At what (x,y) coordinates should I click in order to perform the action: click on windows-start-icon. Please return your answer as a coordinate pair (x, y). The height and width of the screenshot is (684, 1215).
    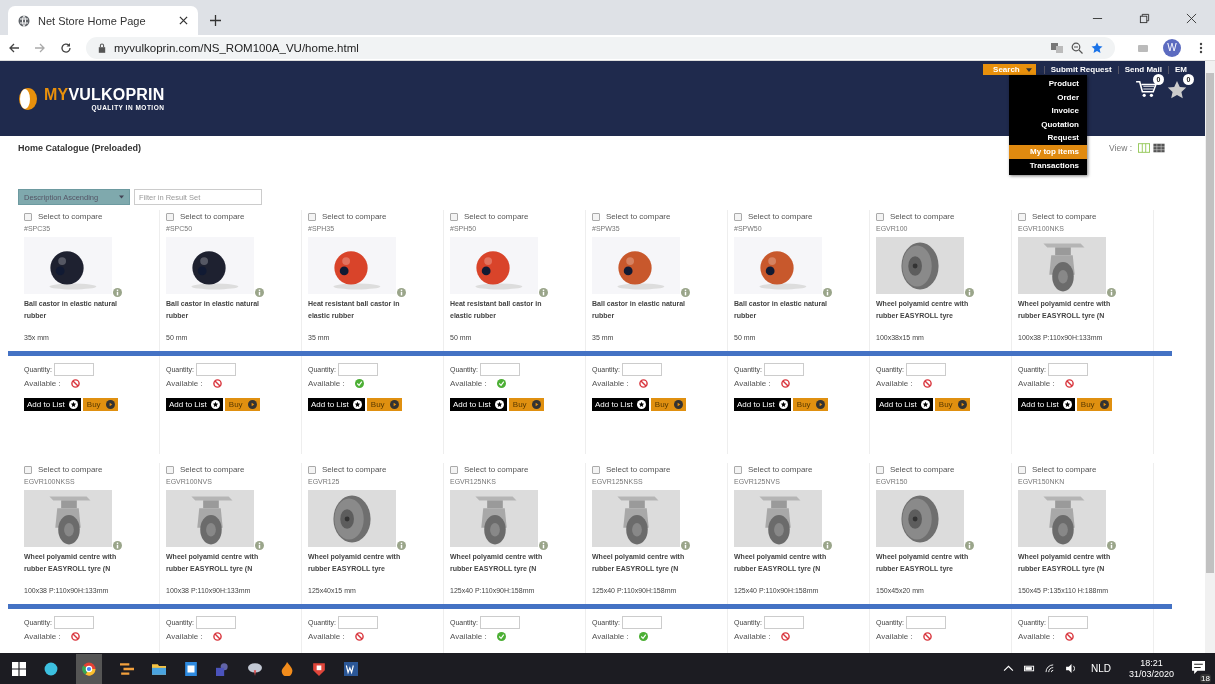
    Looking at the image, I should click on (19, 668).